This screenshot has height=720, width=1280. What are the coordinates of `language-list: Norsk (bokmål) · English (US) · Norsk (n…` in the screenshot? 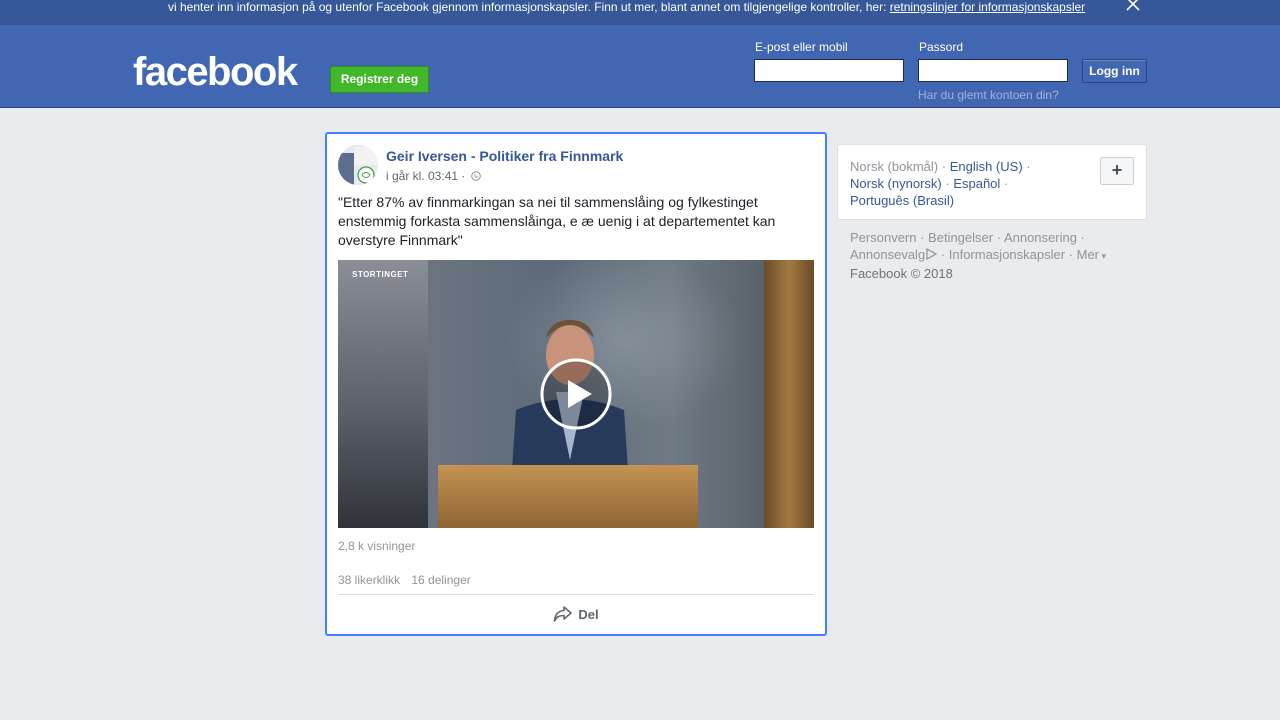 It's located at (940, 183).